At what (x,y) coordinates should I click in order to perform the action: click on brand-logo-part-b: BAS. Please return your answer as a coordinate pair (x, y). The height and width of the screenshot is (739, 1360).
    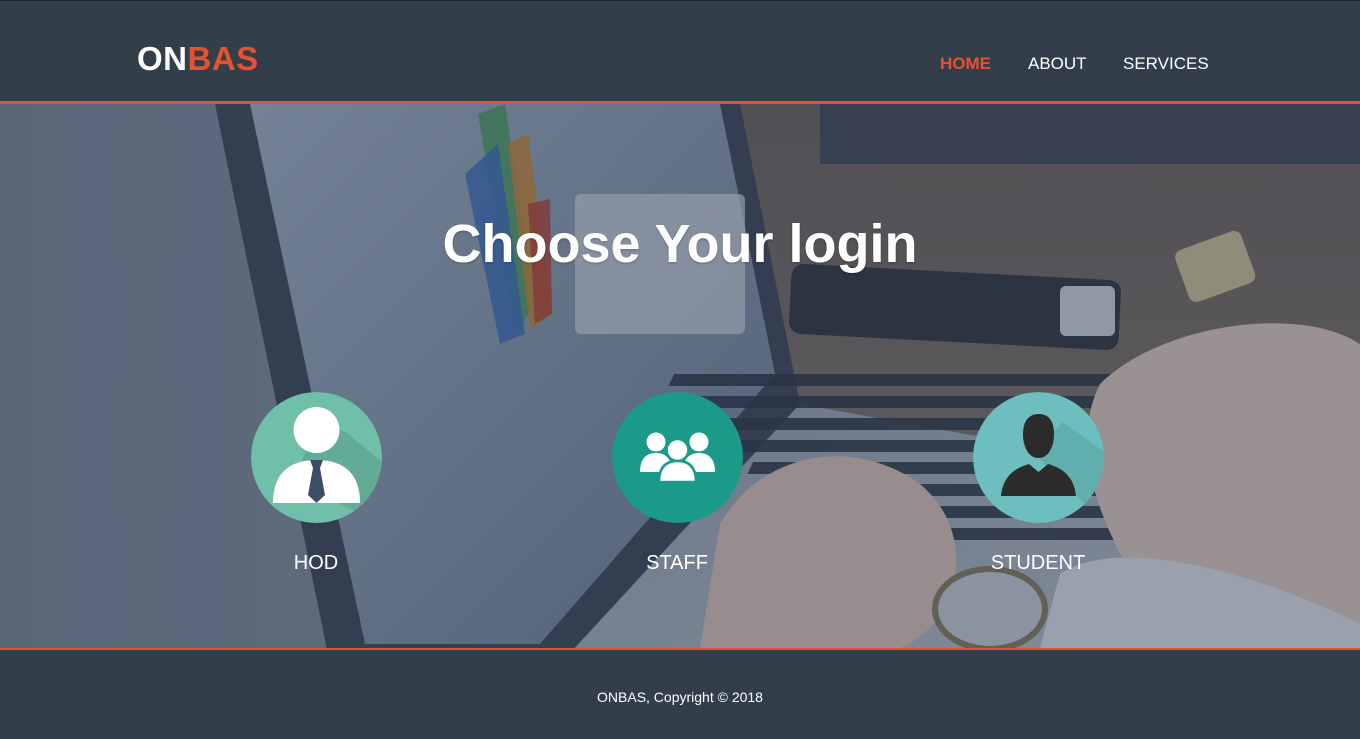
    Looking at the image, I should click on (223, 58).